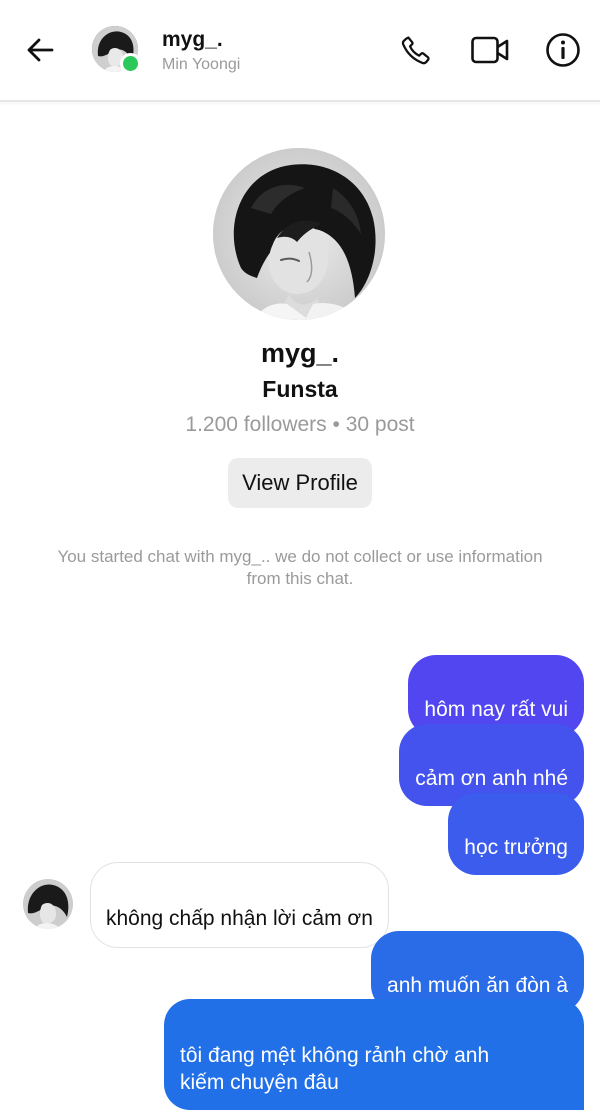 This screenshot has height=1110, width=600. What do you see at coordinates (516, 834) in the screenshot?
I see `outgoing-message-bubble: học trưởng` at bounding box center [516, 834].